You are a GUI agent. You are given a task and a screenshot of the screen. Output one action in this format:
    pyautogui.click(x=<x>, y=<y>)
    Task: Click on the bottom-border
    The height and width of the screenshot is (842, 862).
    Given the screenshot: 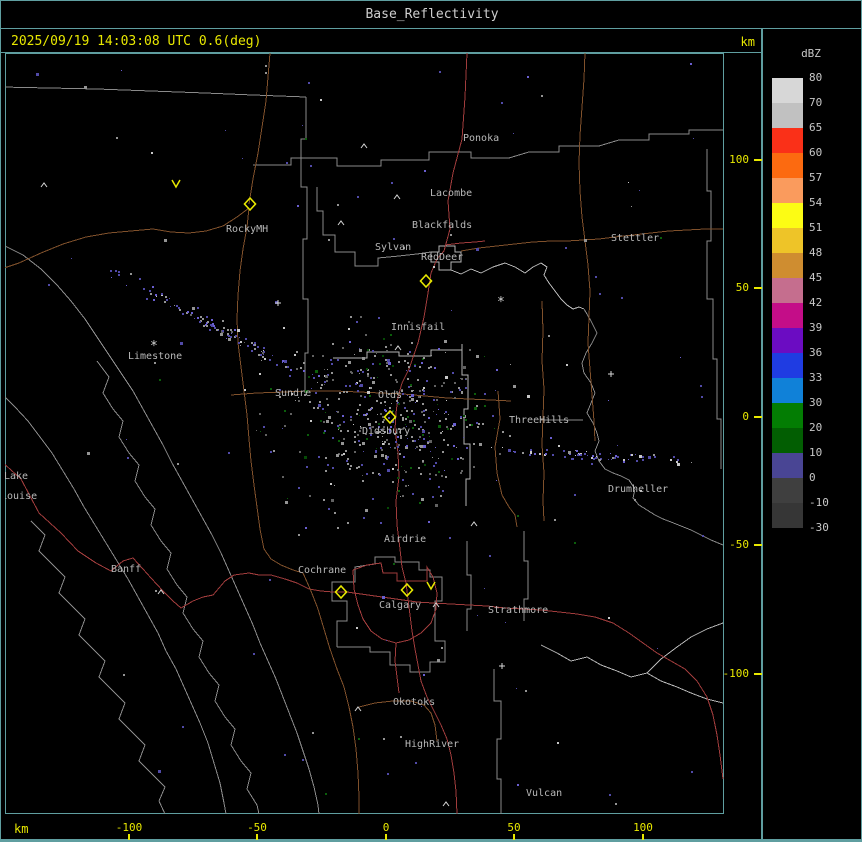 What is the action you would take?
    pyautogui.click(x=431, y=840)
    